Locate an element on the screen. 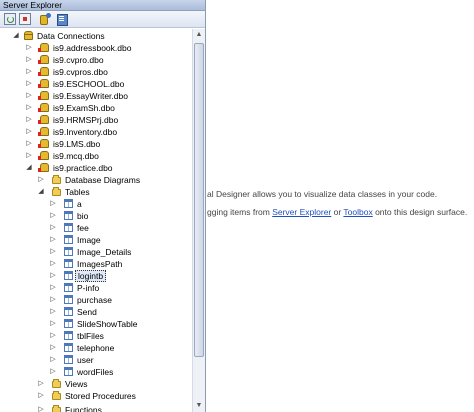 This screenshot has width=474, height=412. tree-node-table: ▷ bio is located at coordinates (96, 216).